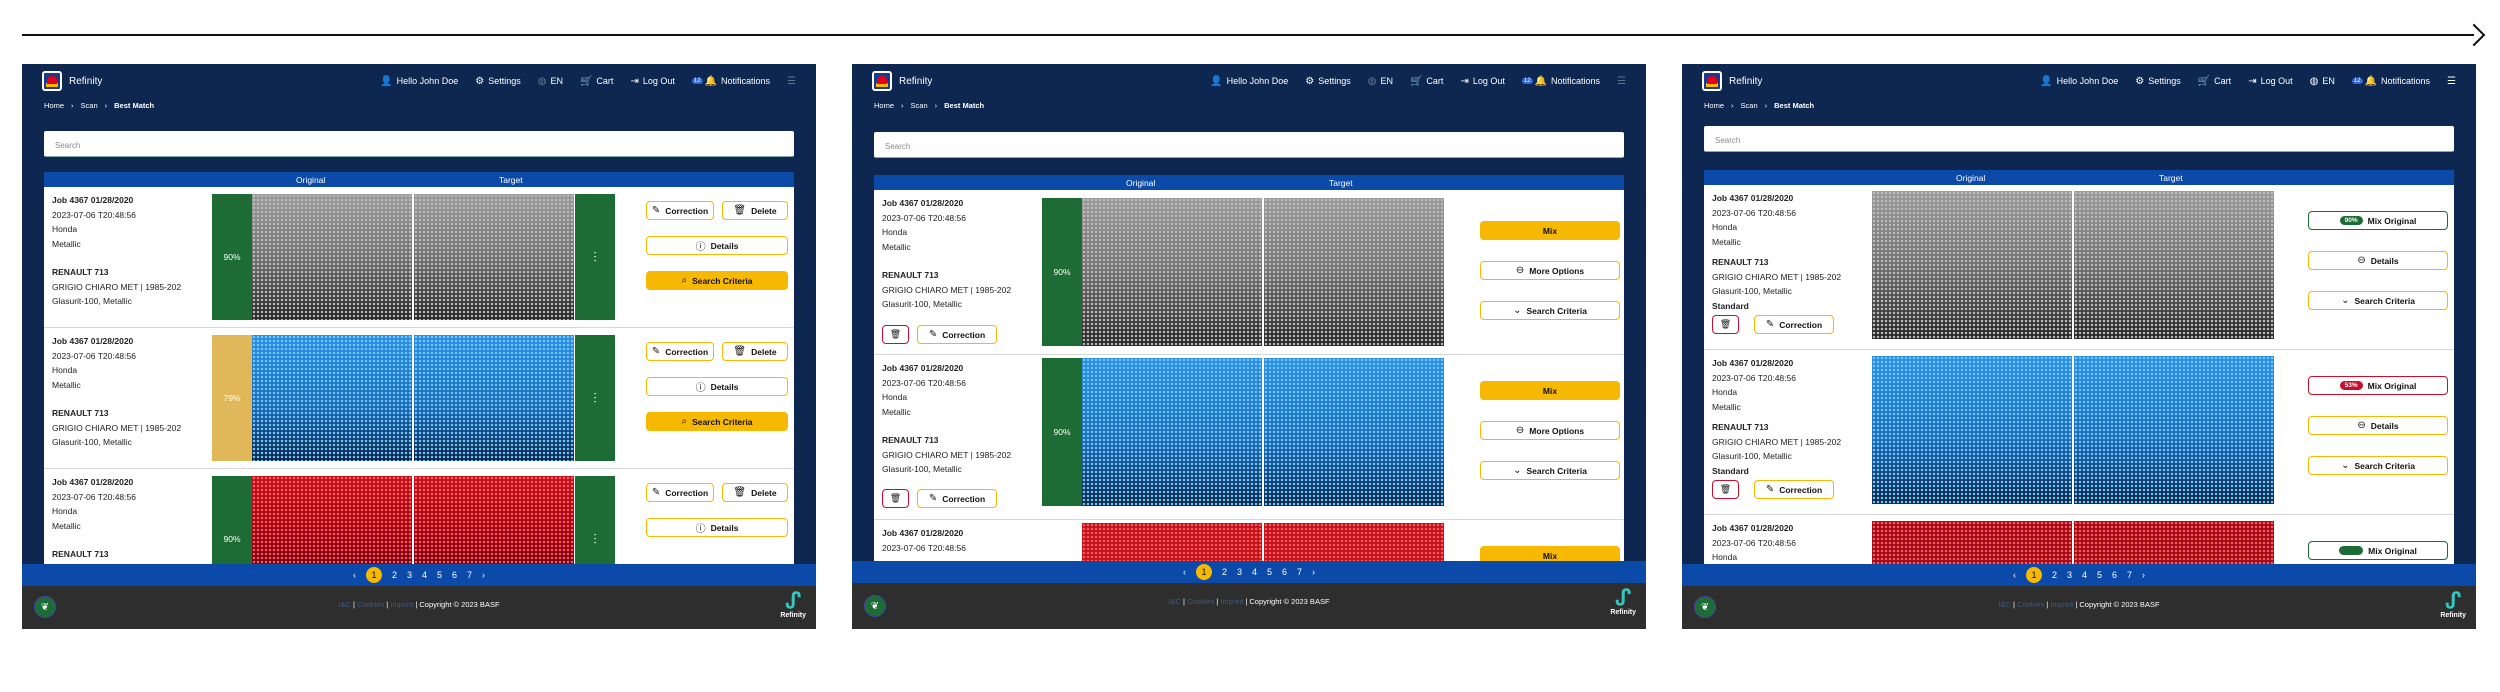 Image resolution: width=2500 pixels, height=692 pixels. I want to click on mix-original-button: Mix Original, so click(2378, 550).